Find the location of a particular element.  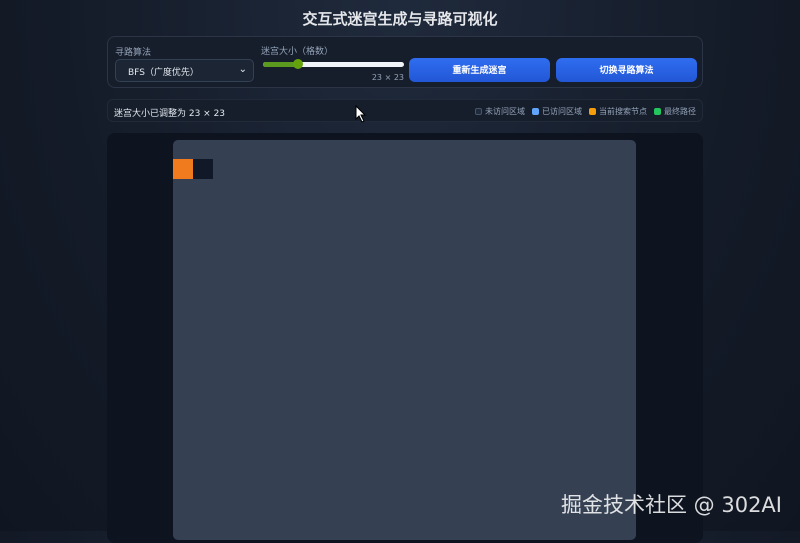

current-swatch is located at coordinates (592, 111).